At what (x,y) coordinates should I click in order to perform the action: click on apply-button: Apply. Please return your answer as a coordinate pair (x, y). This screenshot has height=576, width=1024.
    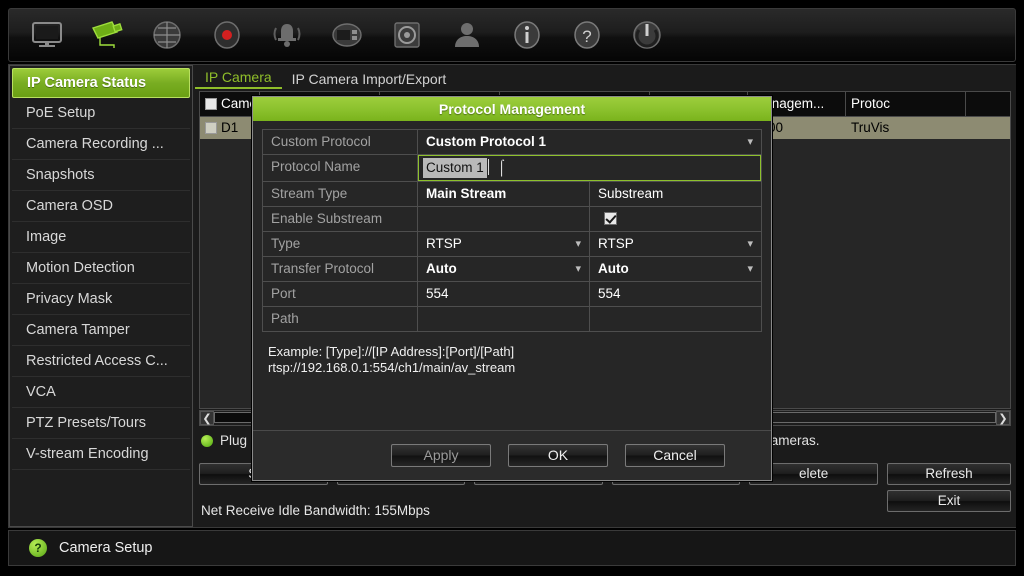
    Looking at the image, I should click on (441, 455).